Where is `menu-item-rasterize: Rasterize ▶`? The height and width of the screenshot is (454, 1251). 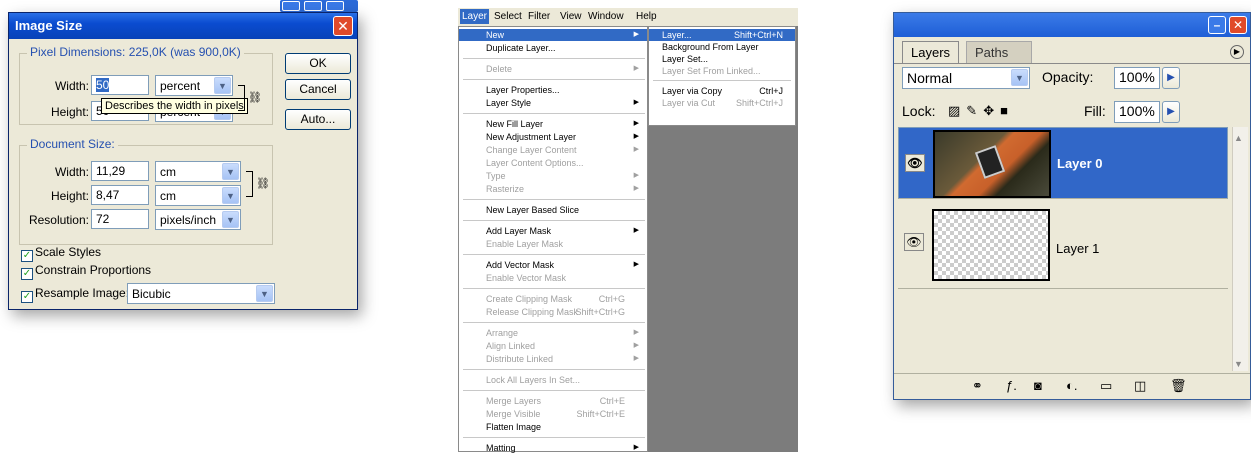
menu-item-rasterize: Rasterize ▶ is located at coordinates (553, 189).